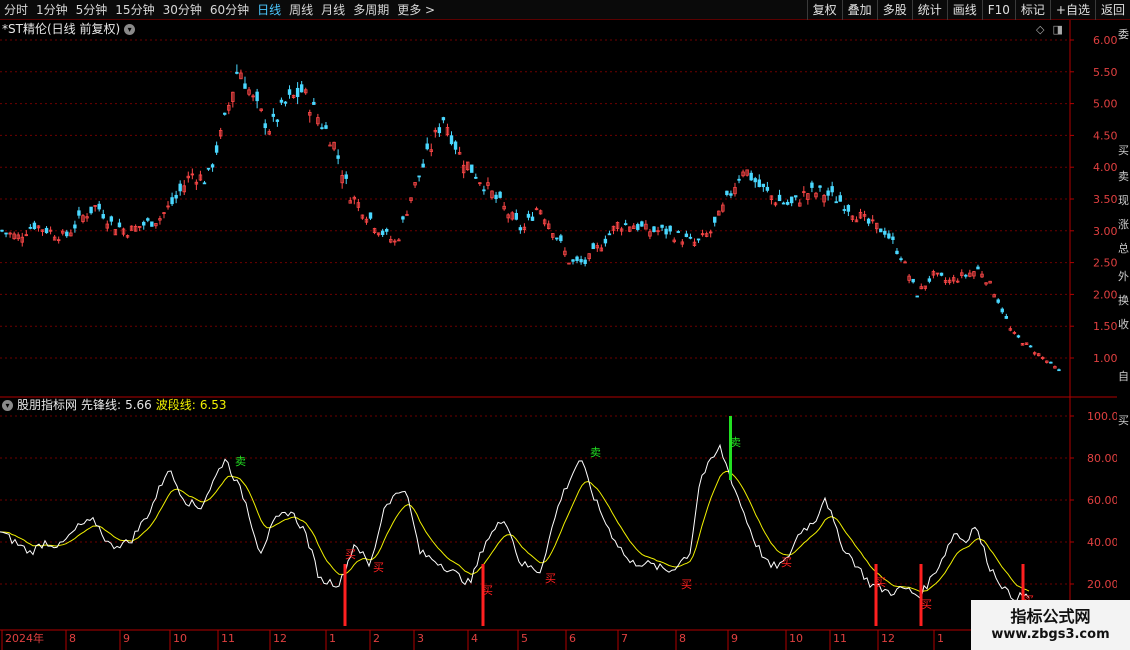  What do you see at coordinates (840, 638) in the screenshot?
I see `time-tick-label: 11` at bounding box center [840, 638].